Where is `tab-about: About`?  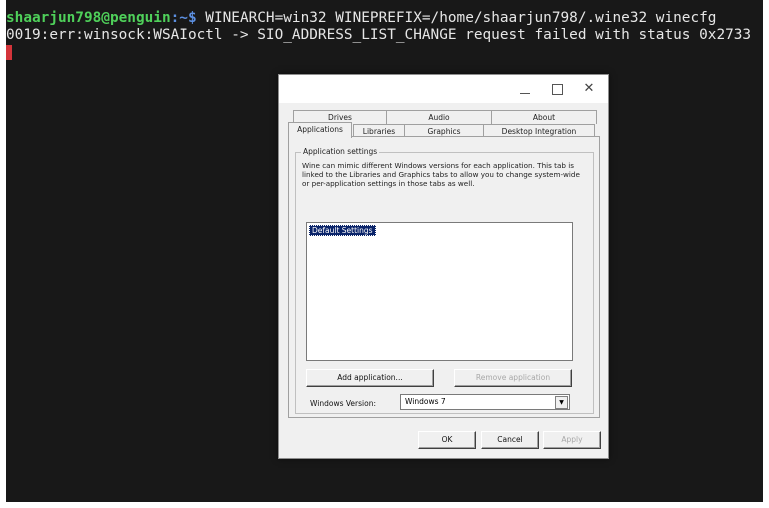 tab-about: About is located at coordinates (544, 117).